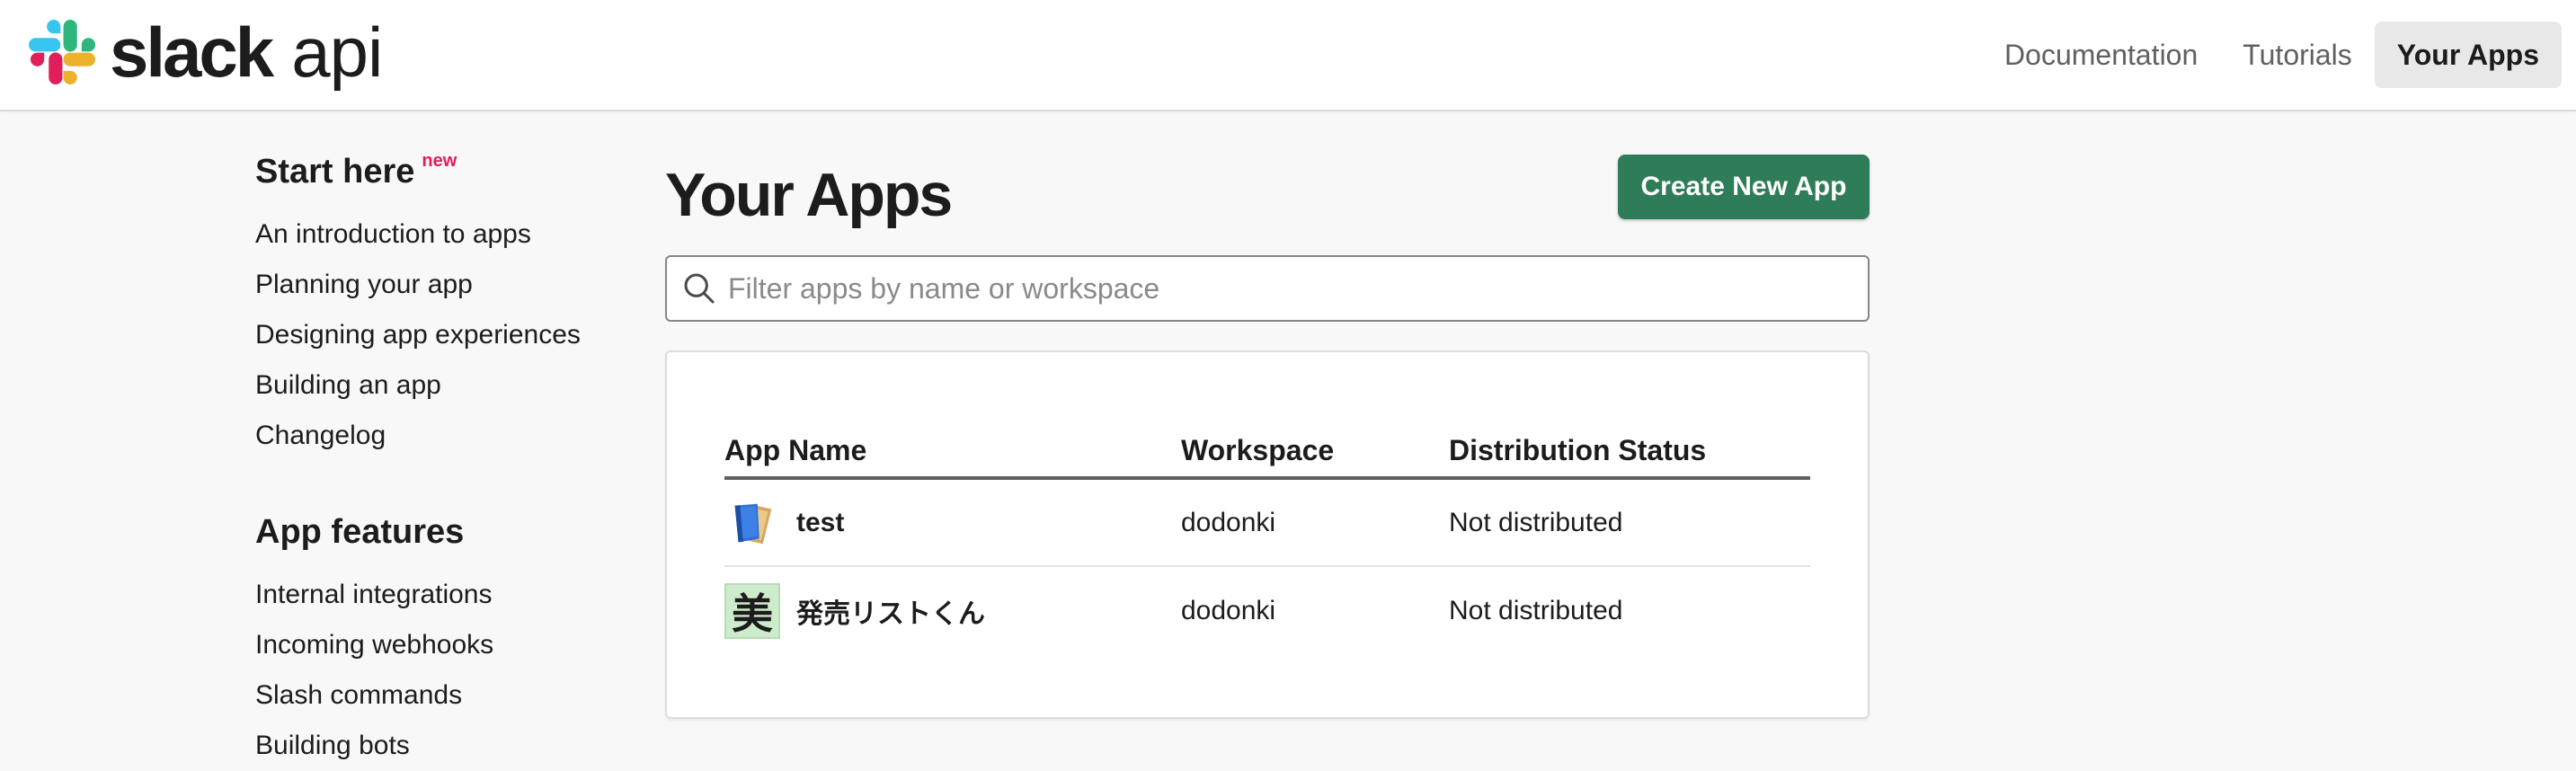 The width and height of the screenshot is (2576, 771). Describe the element at coordinates (952, 523) in the screenshot. I see `app-name-cell: test` at that location.